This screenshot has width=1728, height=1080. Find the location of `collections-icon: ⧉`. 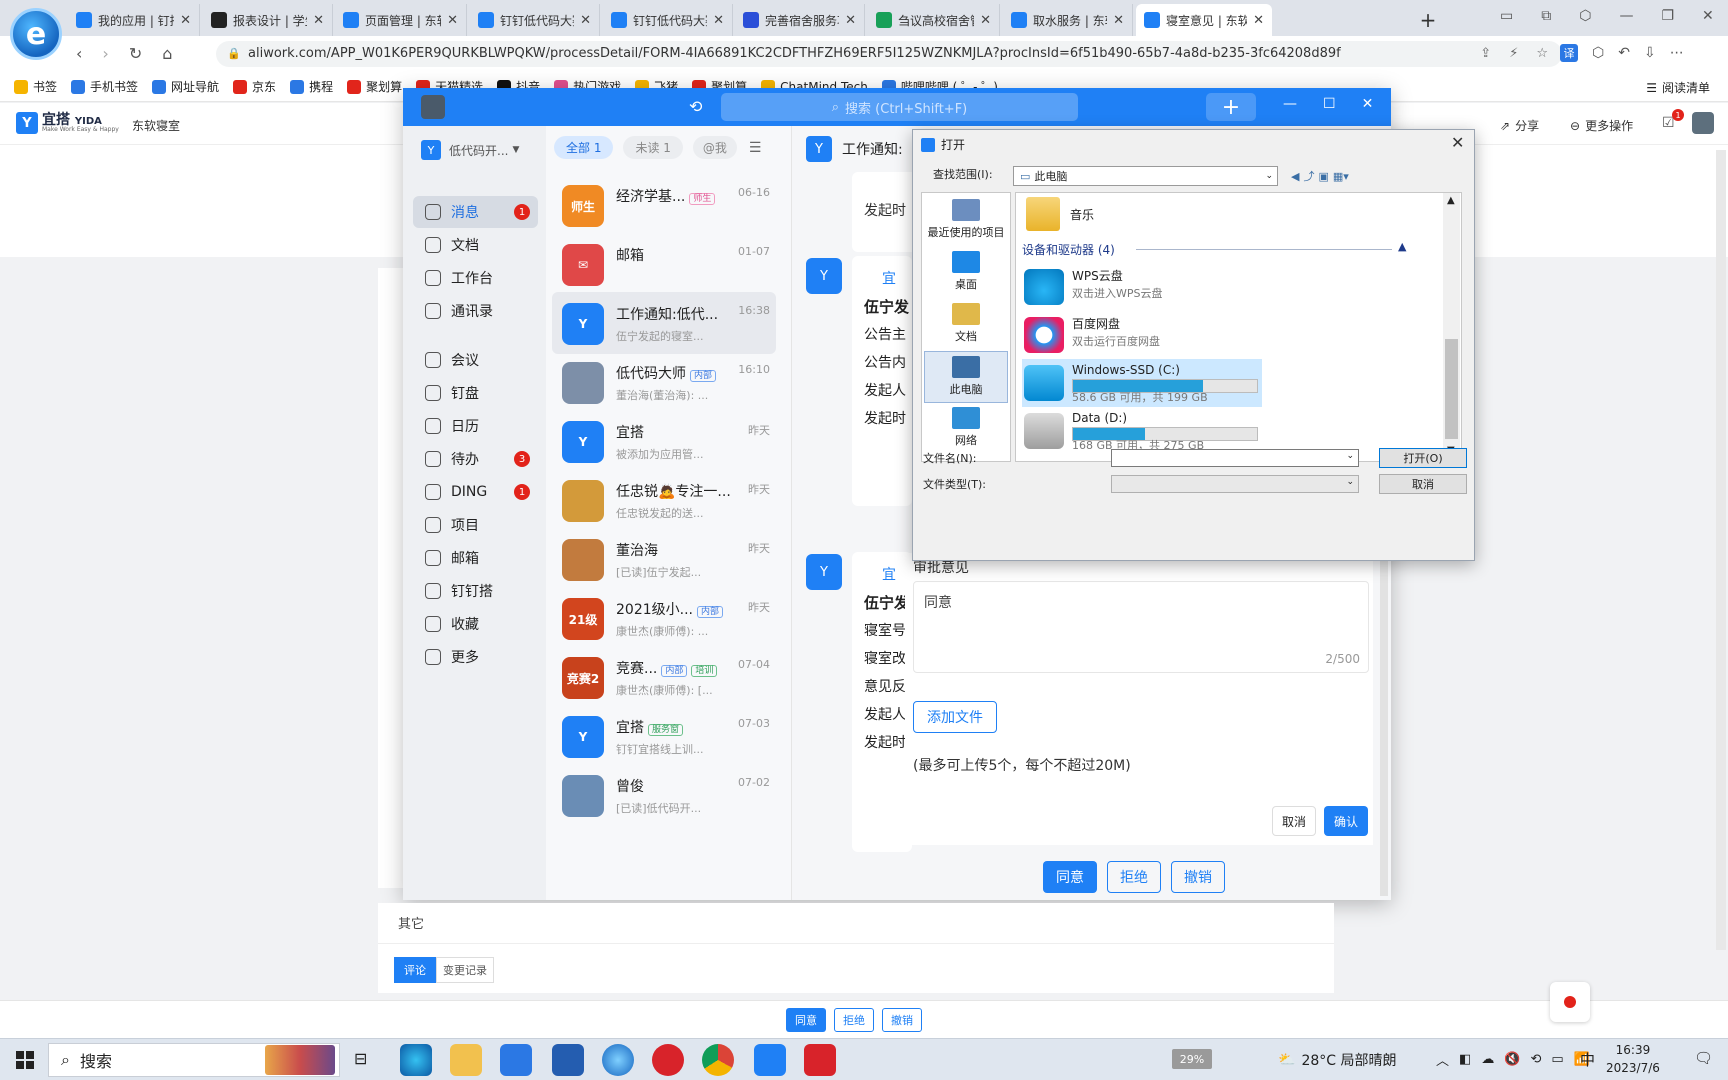

collections-icon: ⧉ is located at coordinates (1546, 16).